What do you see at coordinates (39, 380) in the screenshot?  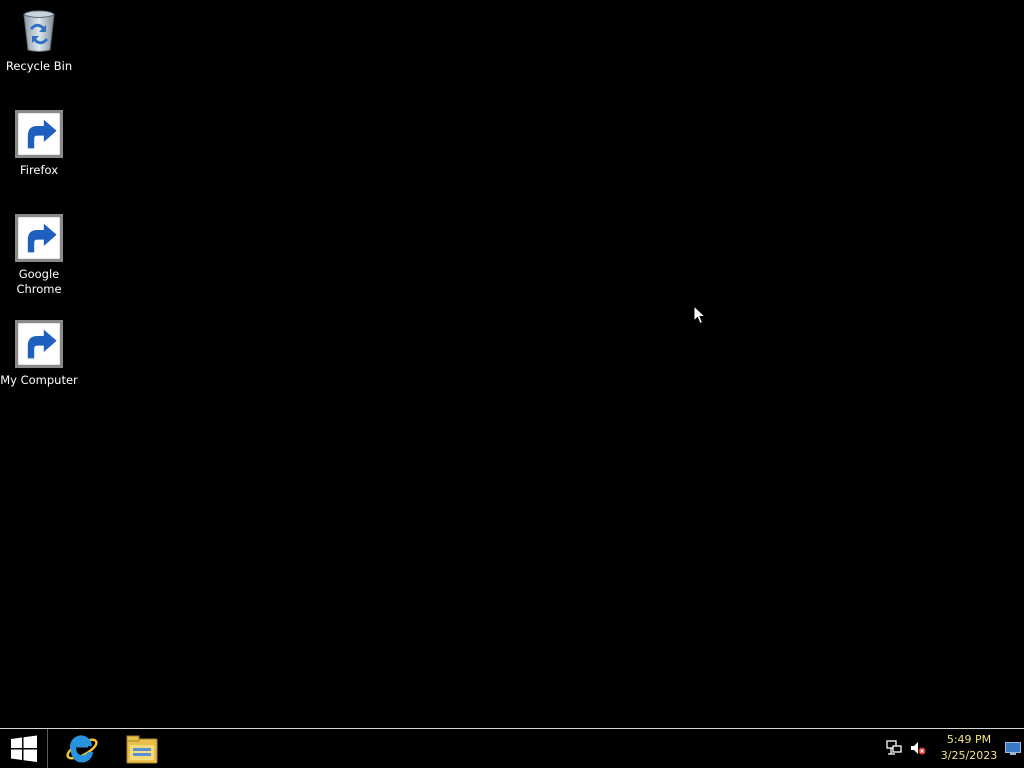 I see `desktop-icon-label: My Computer` at bounding box center [39, 380].